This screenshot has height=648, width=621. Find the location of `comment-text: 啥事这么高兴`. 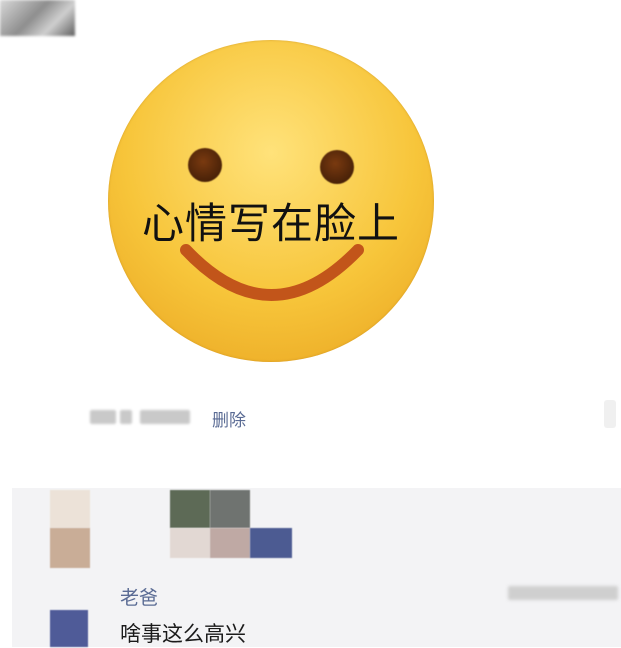

comment-text: 啥事这么高兴 is located at coordinates (183, 634).